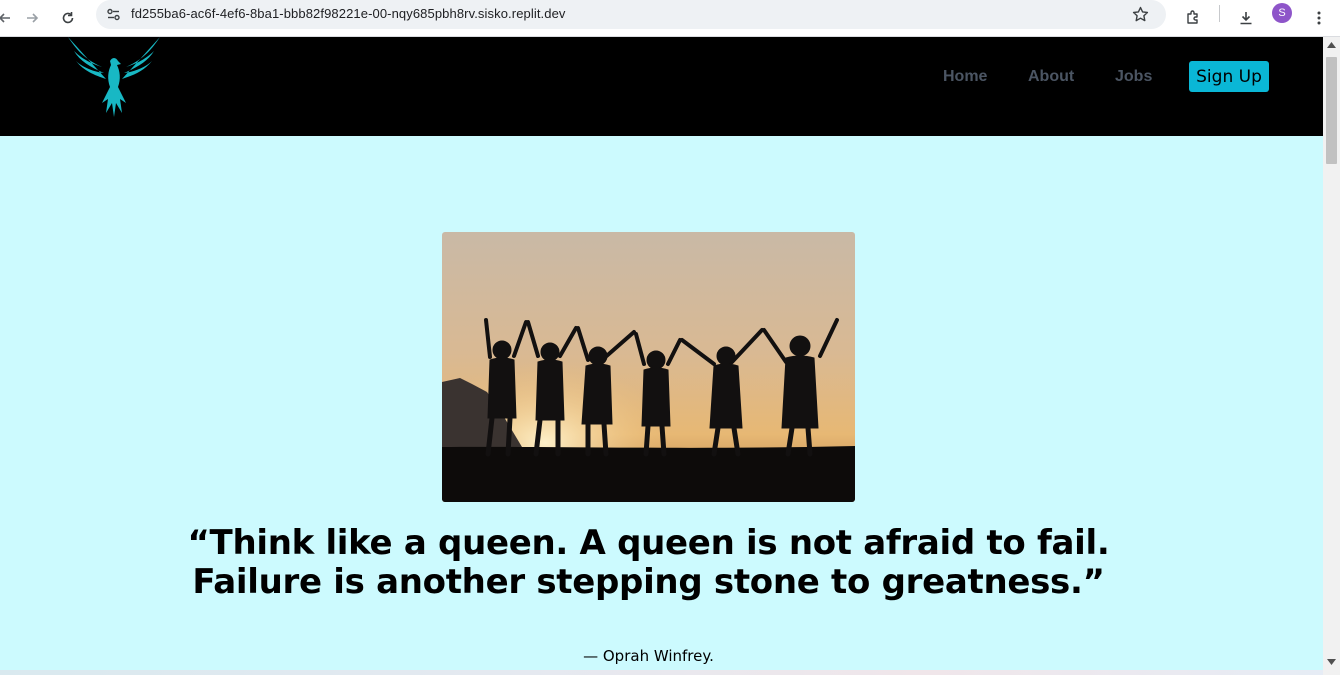 This screenshot has height=675, width=1340. I want to click on browser-menu-button, so click(1319, 18).